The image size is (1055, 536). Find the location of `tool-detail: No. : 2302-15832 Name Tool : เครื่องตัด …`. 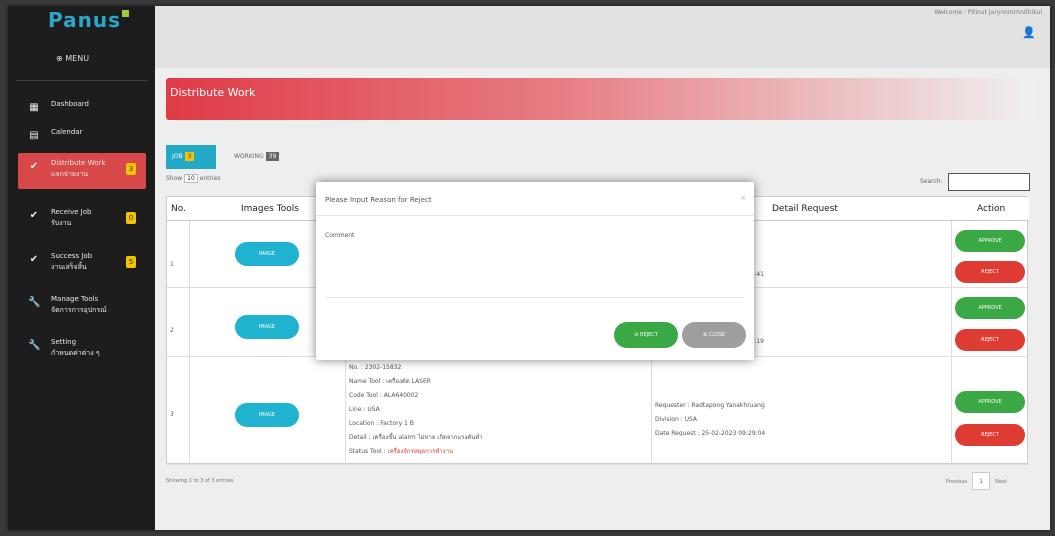

tool-detail: No. : 2302-15832 Name Tool : เครื่องตัด … is located at coordinates (416, 410).